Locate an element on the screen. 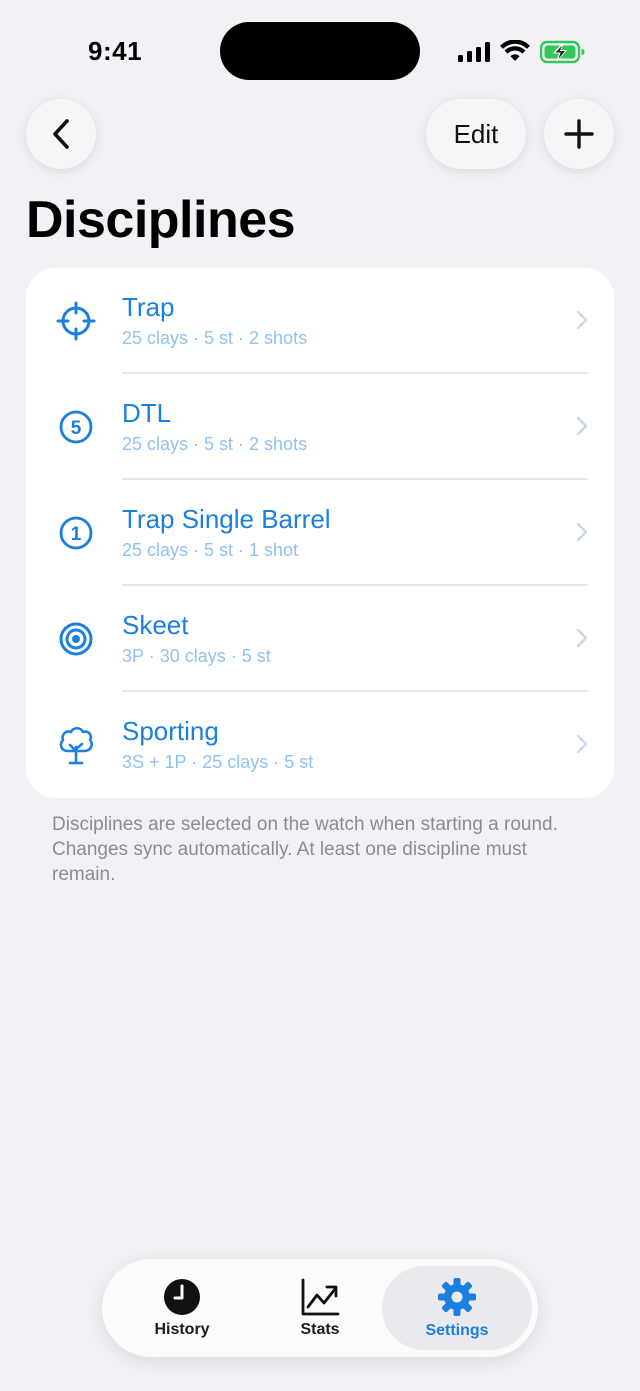  chart-line-icon is located at coordinates (320, 1297).